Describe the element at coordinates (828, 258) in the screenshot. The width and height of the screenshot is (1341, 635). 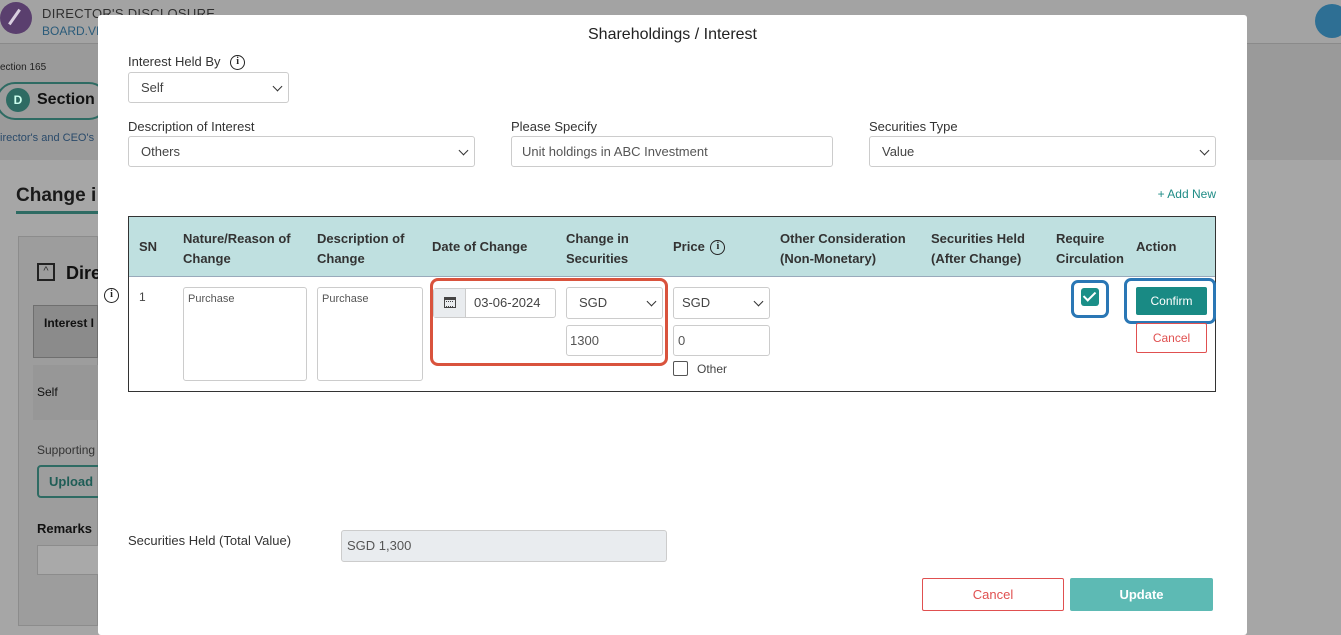
I see `header-other-line2: (Non-Monetary)` at that location.